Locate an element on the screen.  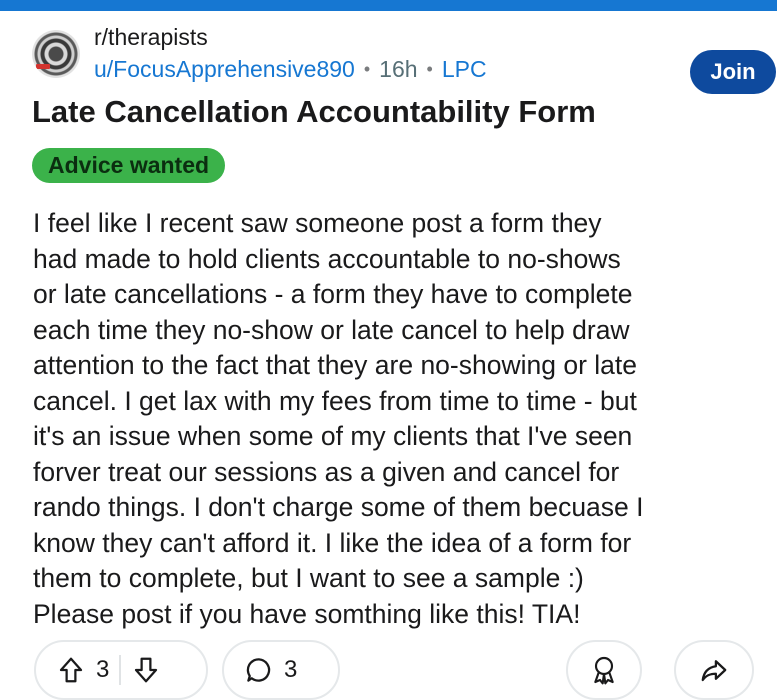
post-title: Late Cancellation Accountability Form is located at coordinates (314, 111).